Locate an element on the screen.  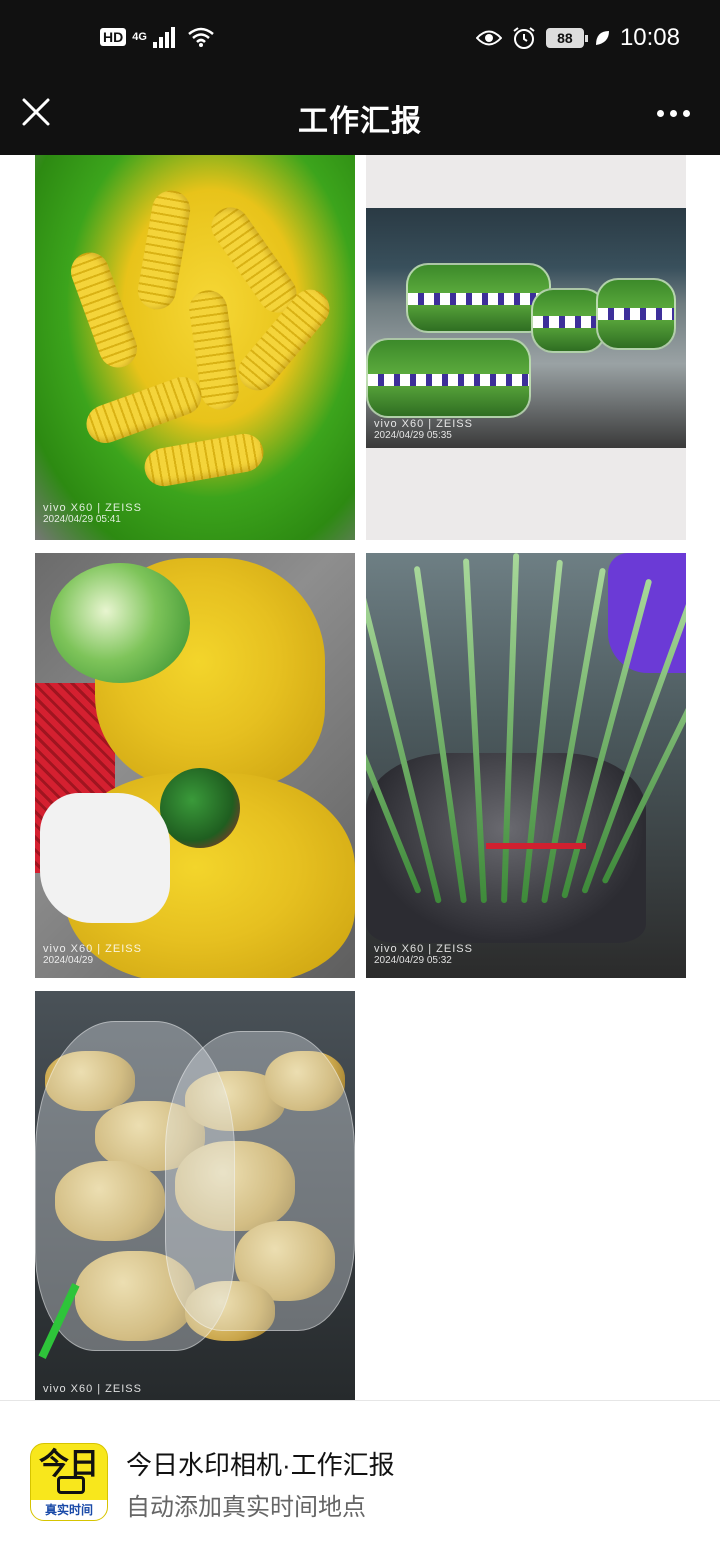
promo-subtitle: 自动添加真实时间地点 is located at coordinates (246, 1507).